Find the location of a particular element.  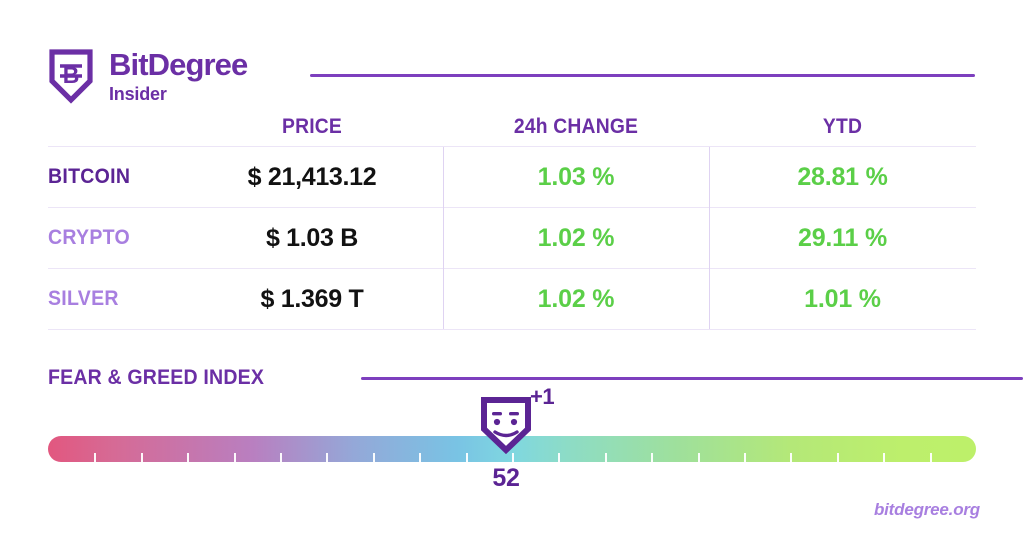

svg-text: B is located at coordinates (71, 75).